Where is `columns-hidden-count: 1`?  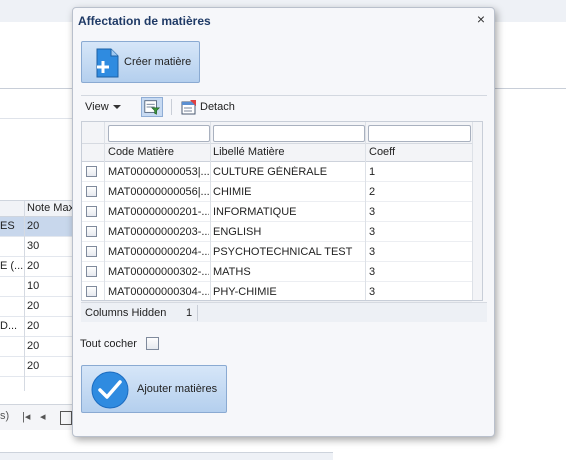
columns-hidden-count: 1 is located at coordinates (189, 313).